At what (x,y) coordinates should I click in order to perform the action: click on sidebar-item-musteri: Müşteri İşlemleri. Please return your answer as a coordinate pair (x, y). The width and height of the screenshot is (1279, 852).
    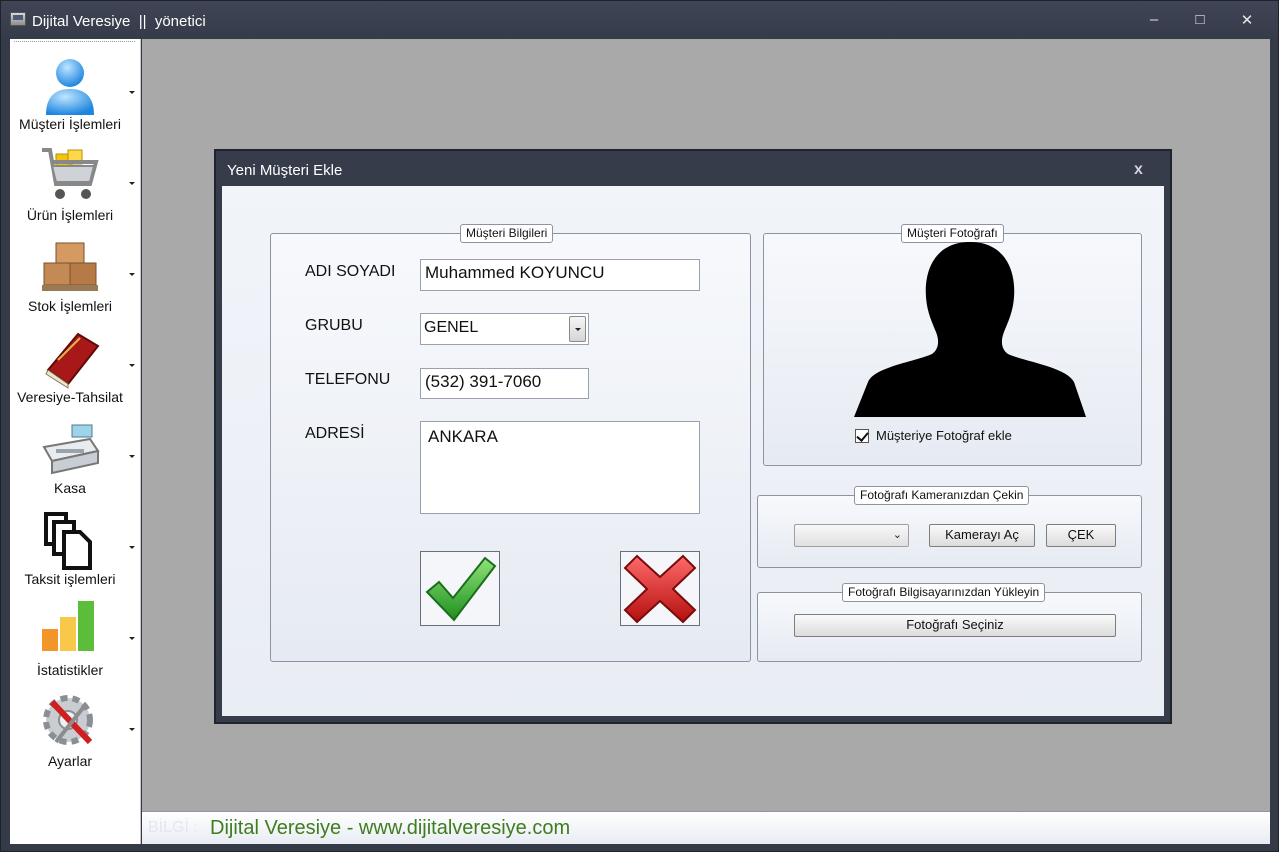
    Looking at the image, I should click on (75, 90).